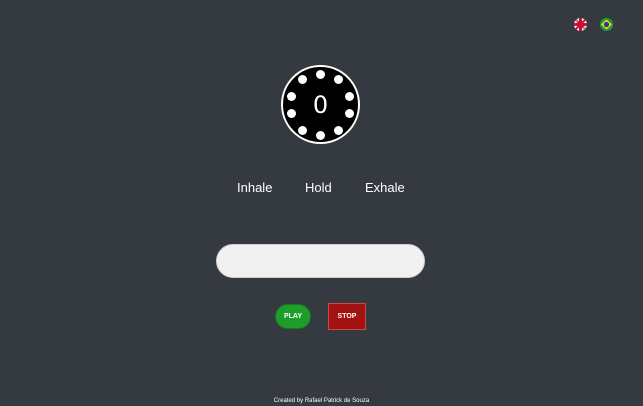 The image size is (643, 406). I want to click on phase-inhale-label: Inhale, so click(255, 187).